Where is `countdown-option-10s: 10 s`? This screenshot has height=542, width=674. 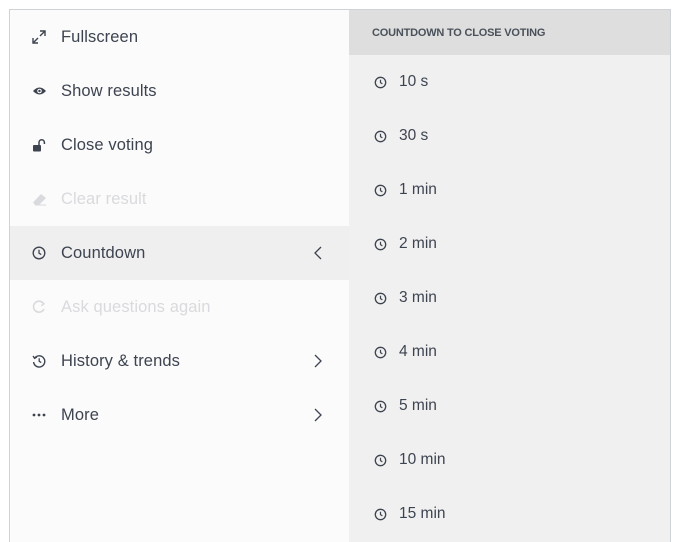 countdown-option-10s: 10 s is located at coordinates (509, 82).